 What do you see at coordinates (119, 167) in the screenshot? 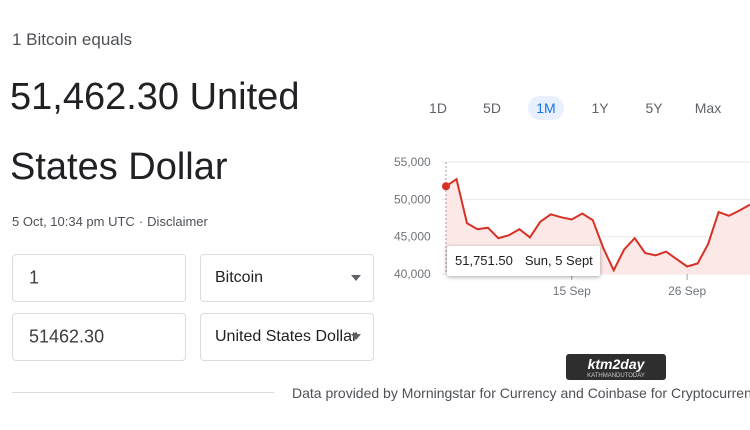
I see `converted-amount-line2: States Dollar` at bounding box center [119, 167].